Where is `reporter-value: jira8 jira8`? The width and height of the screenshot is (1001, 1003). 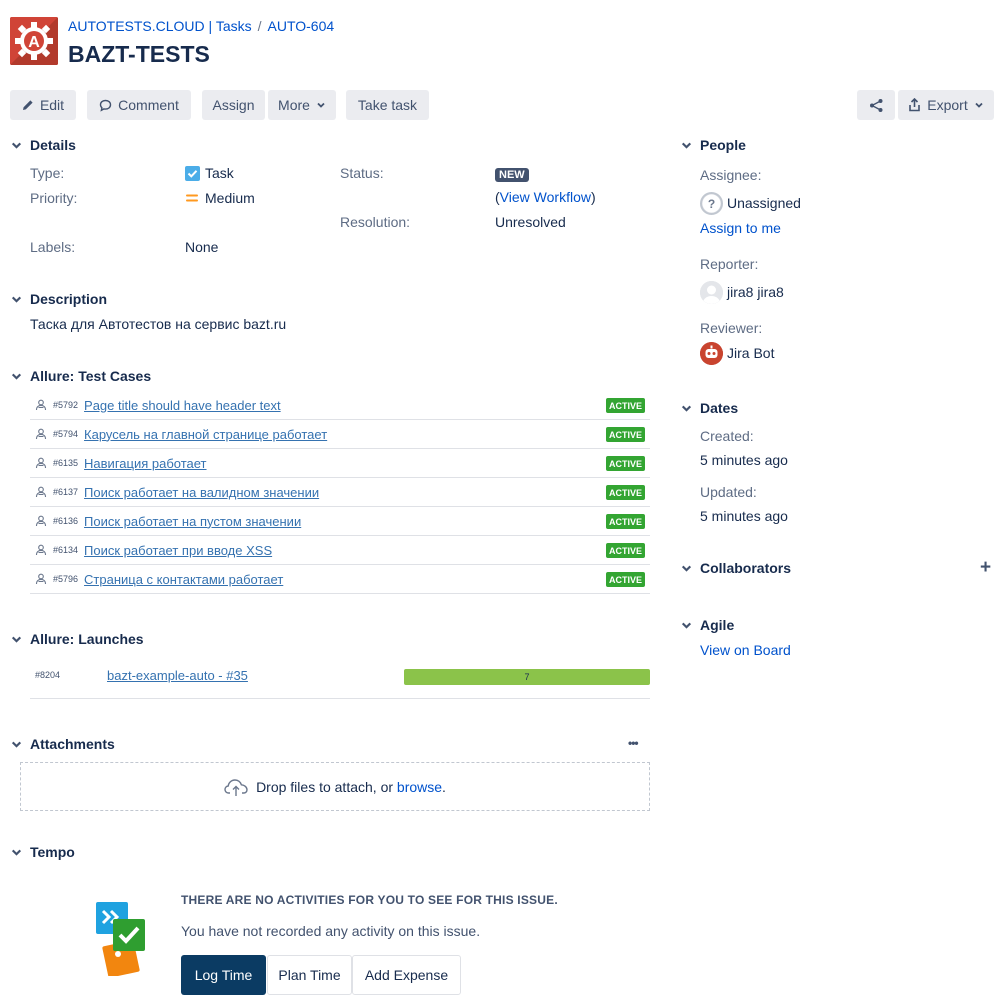 reporter-value: jira8 jira8 is located at coordinates (755, 292).